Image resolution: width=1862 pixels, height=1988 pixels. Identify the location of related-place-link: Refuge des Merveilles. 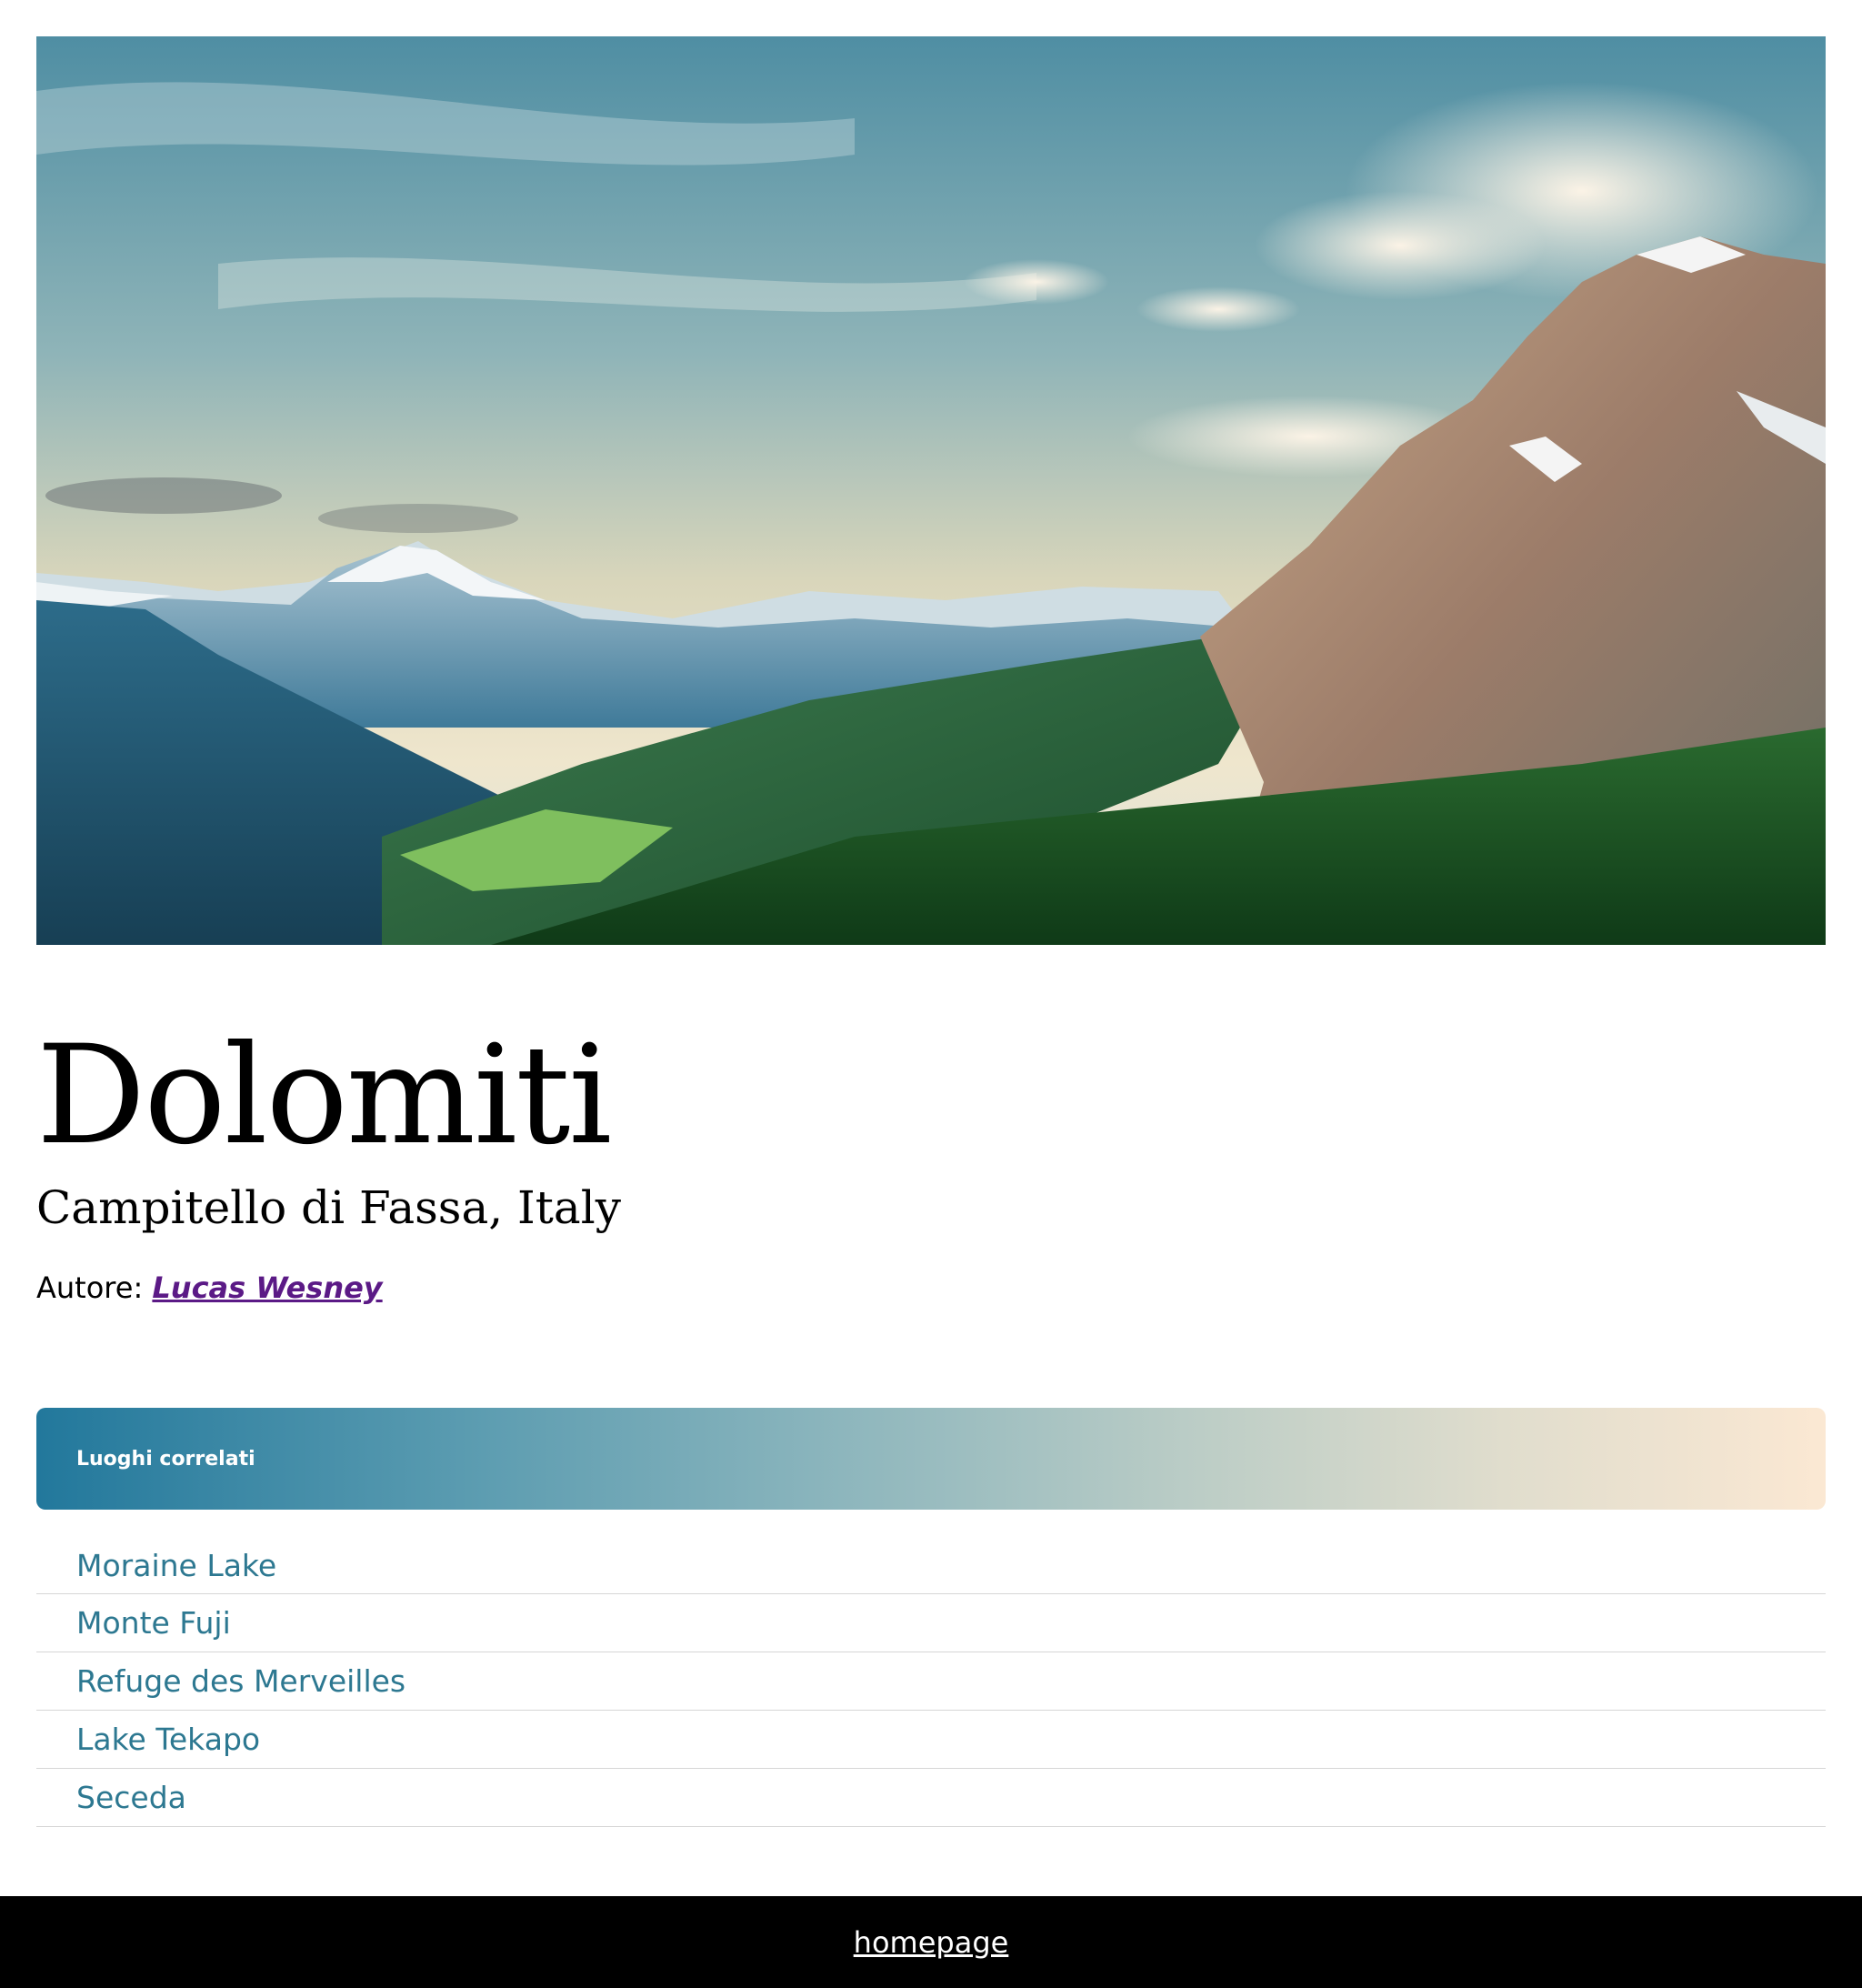
(931, 1681).